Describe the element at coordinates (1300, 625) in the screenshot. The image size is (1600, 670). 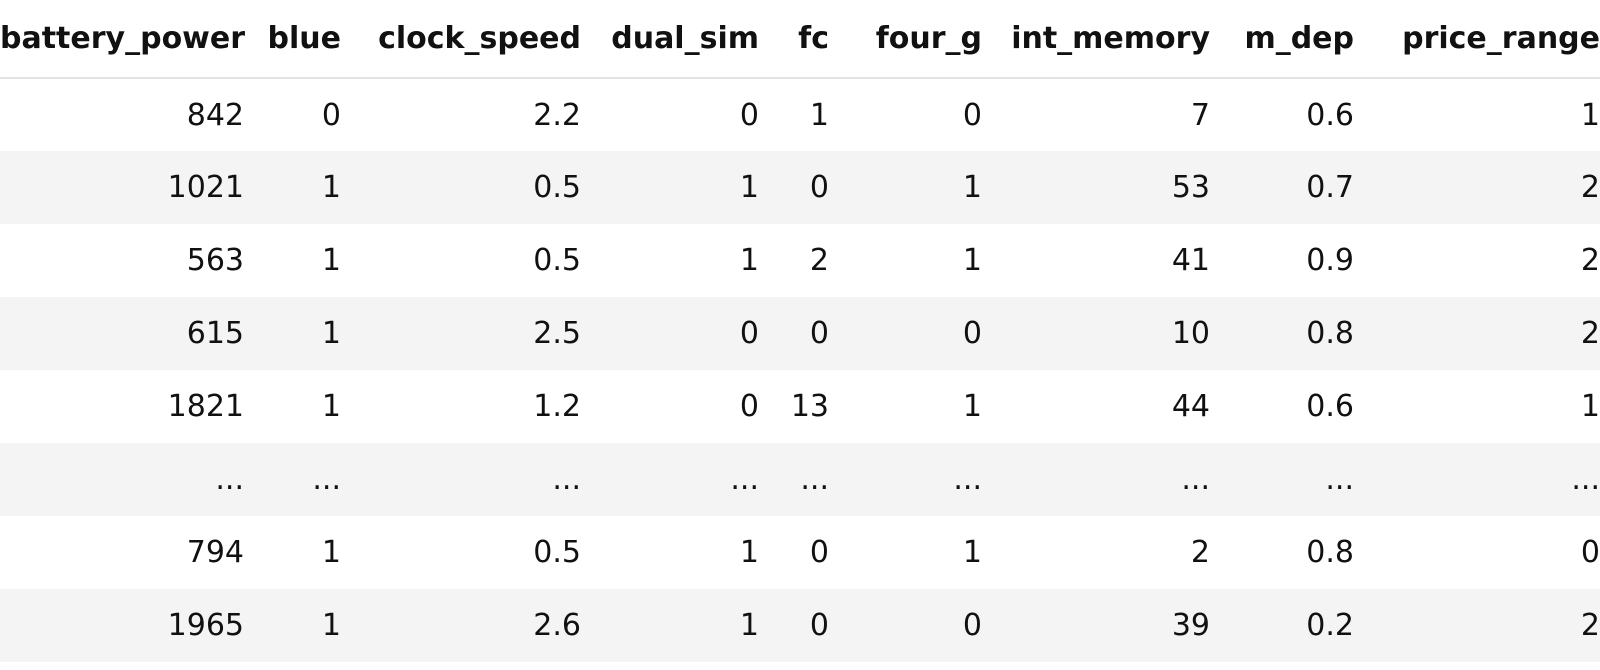
I see `table-cell: 0.2` at that location.